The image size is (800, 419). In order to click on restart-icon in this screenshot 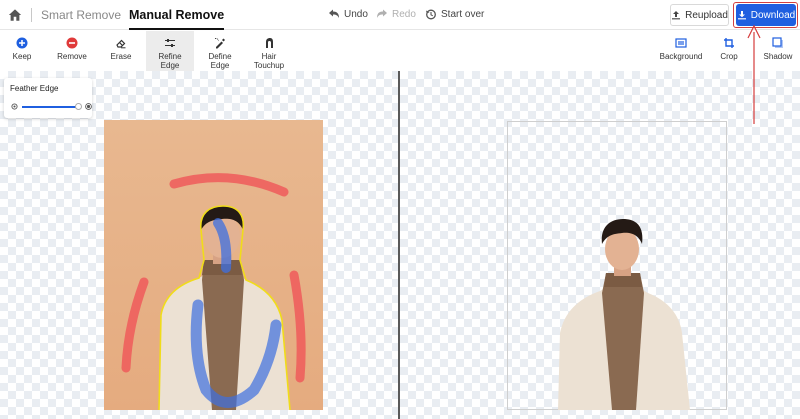, I will do `click(431, 14)`.